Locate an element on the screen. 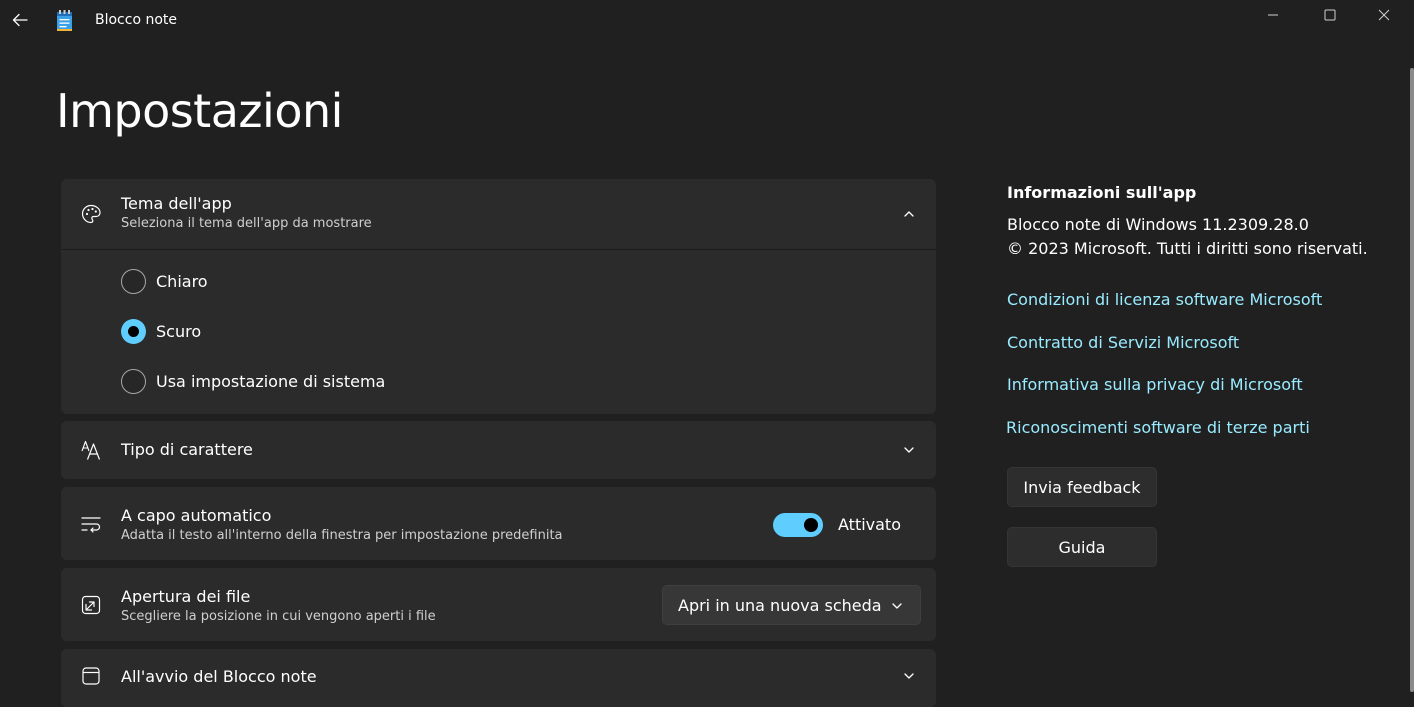 This screenshot has width=1414, height=707. minimize-icon is located at coordinates (1273, 15).